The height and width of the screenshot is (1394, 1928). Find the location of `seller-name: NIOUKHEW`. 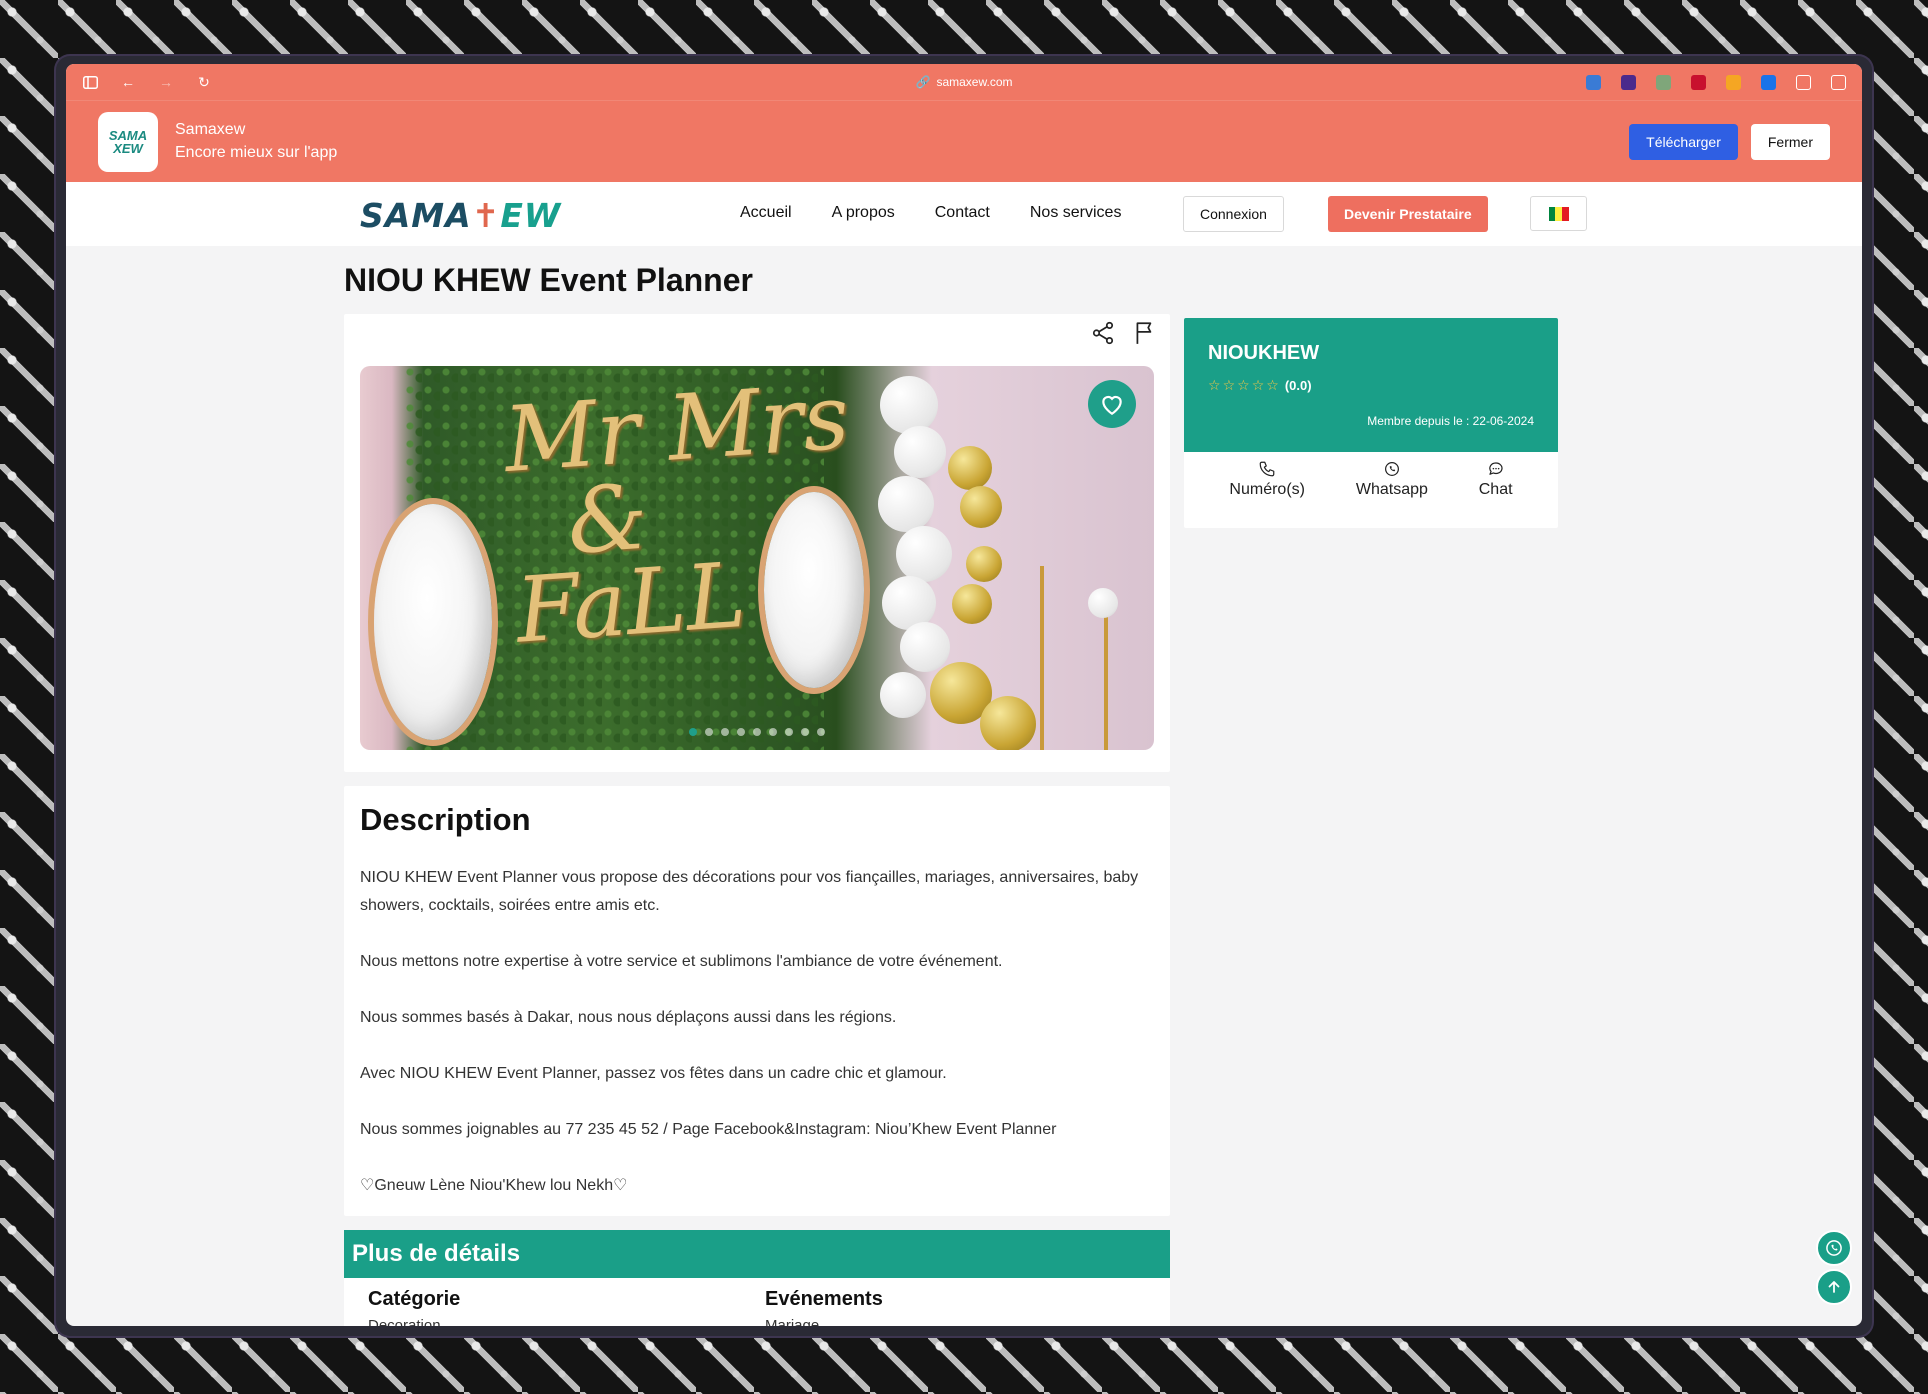

seller-name: NIOUKHEW is located at coordinates (1264, 353).